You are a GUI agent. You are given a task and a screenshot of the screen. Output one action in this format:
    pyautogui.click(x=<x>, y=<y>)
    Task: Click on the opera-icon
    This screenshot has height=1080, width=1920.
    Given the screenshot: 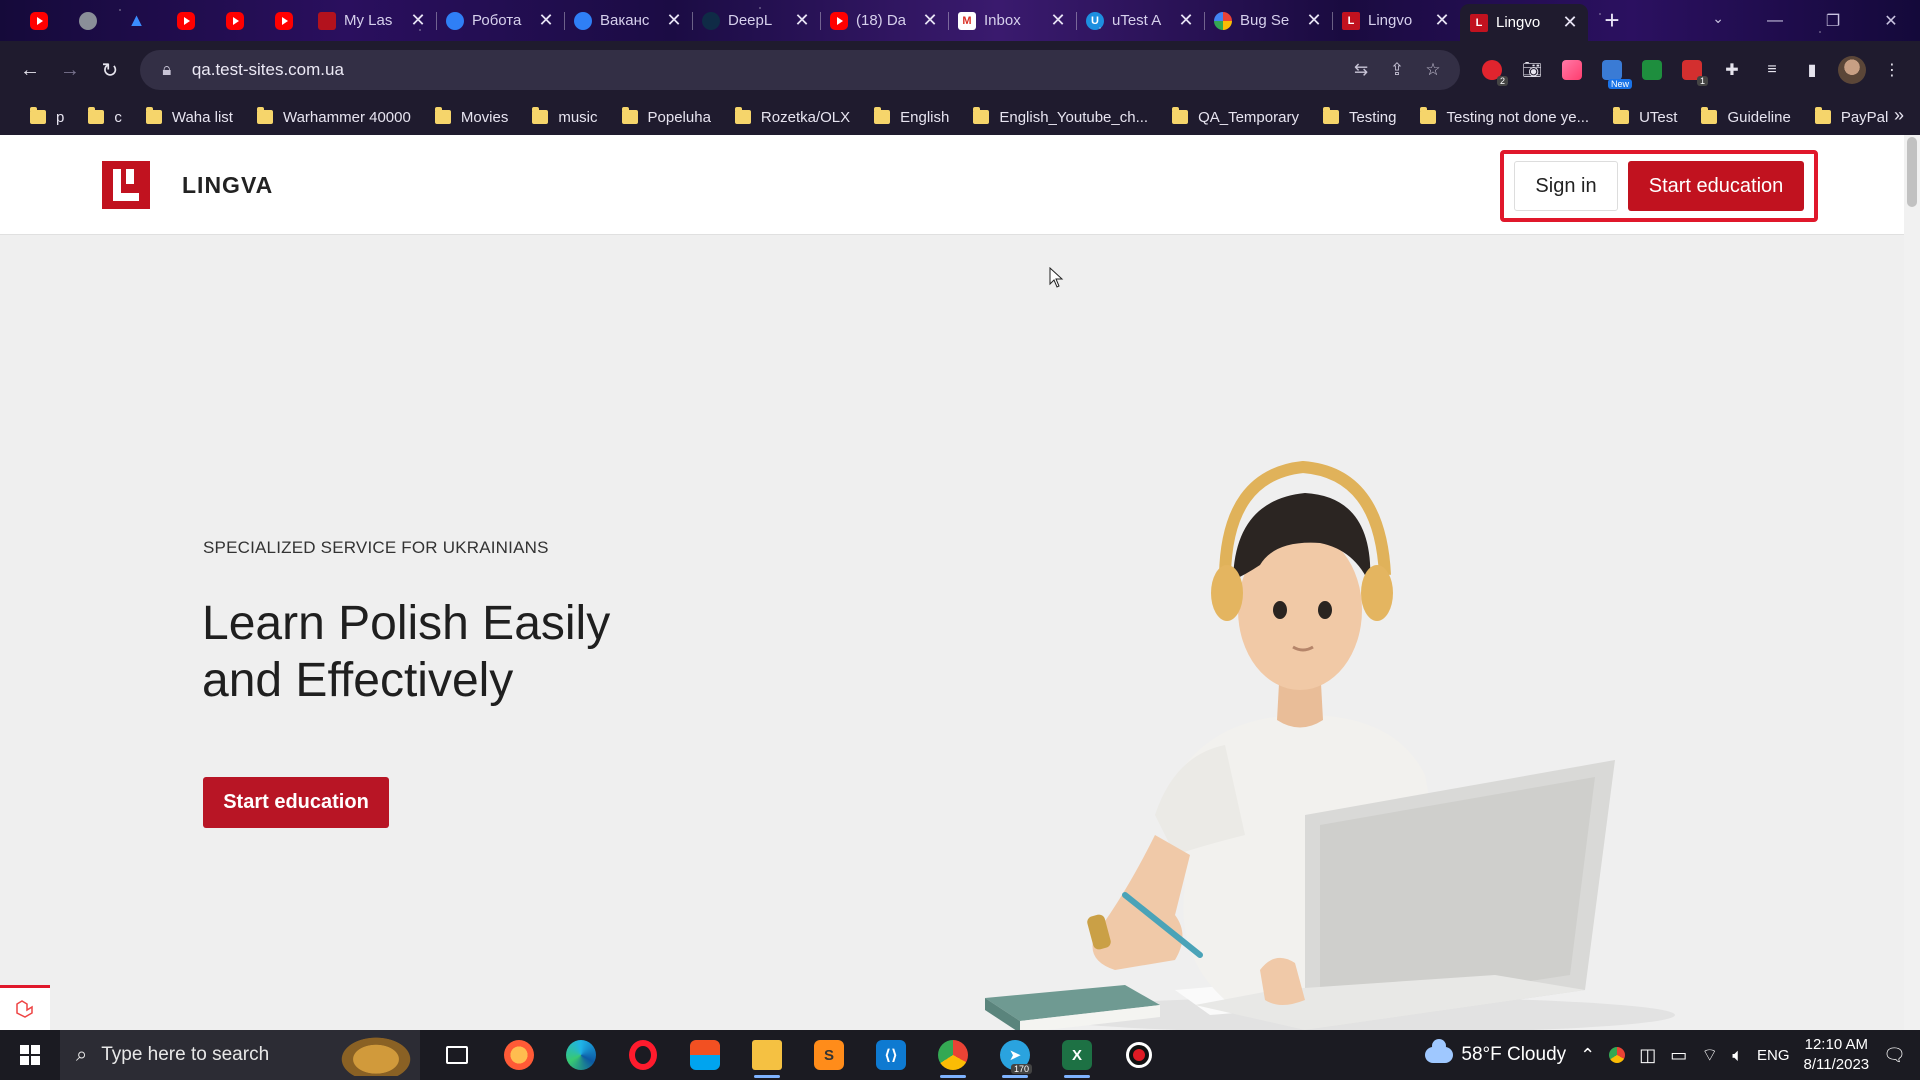 What is the action you would take?
    pyautogui.click(x=643, y=1055)
    